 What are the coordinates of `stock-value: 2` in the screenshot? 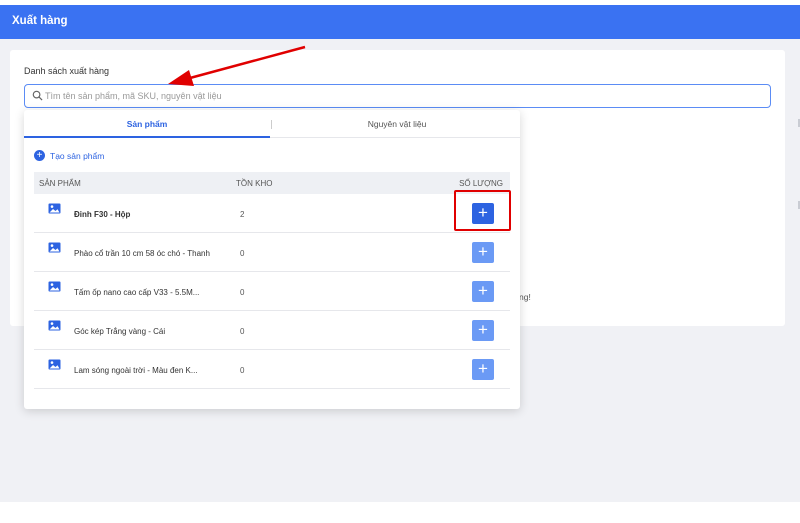 It's located at (242, 214).